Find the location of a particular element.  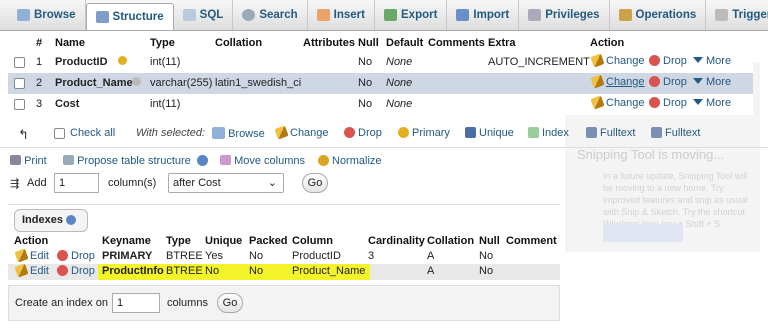

privileges-icon is located at coordinates (535, 15).